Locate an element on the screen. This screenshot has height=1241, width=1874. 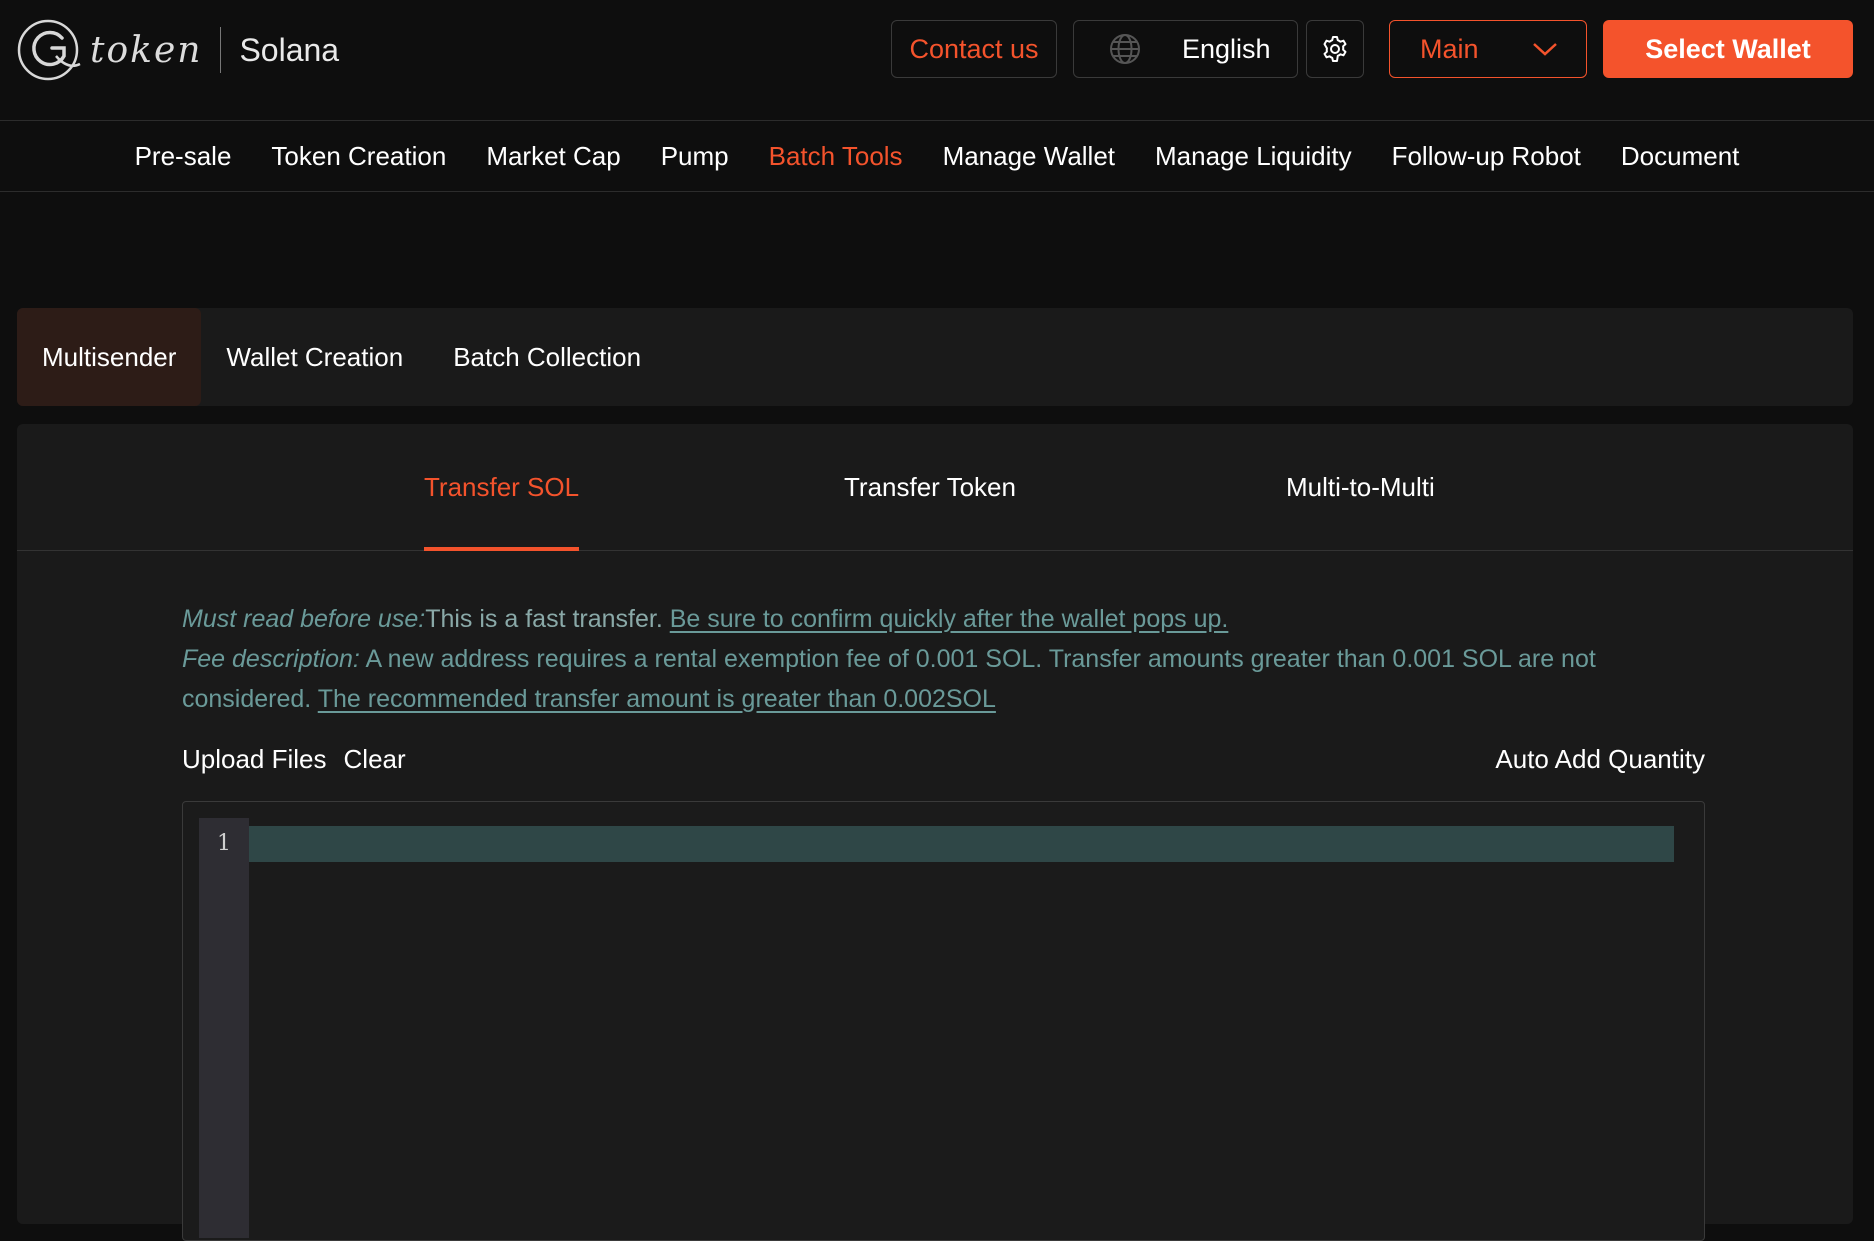
clear-button: Clear is located at coordinates (375, 759).